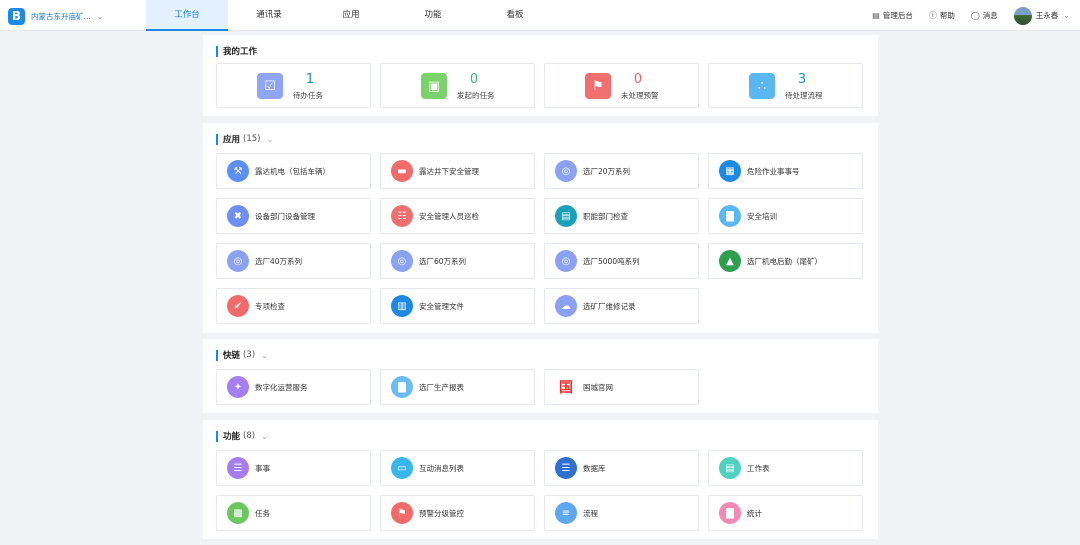 Image resolution: width=1080 pixels, height=545 pixels. I want to click on item-label: 选厂生产报表, so click(441, 387).